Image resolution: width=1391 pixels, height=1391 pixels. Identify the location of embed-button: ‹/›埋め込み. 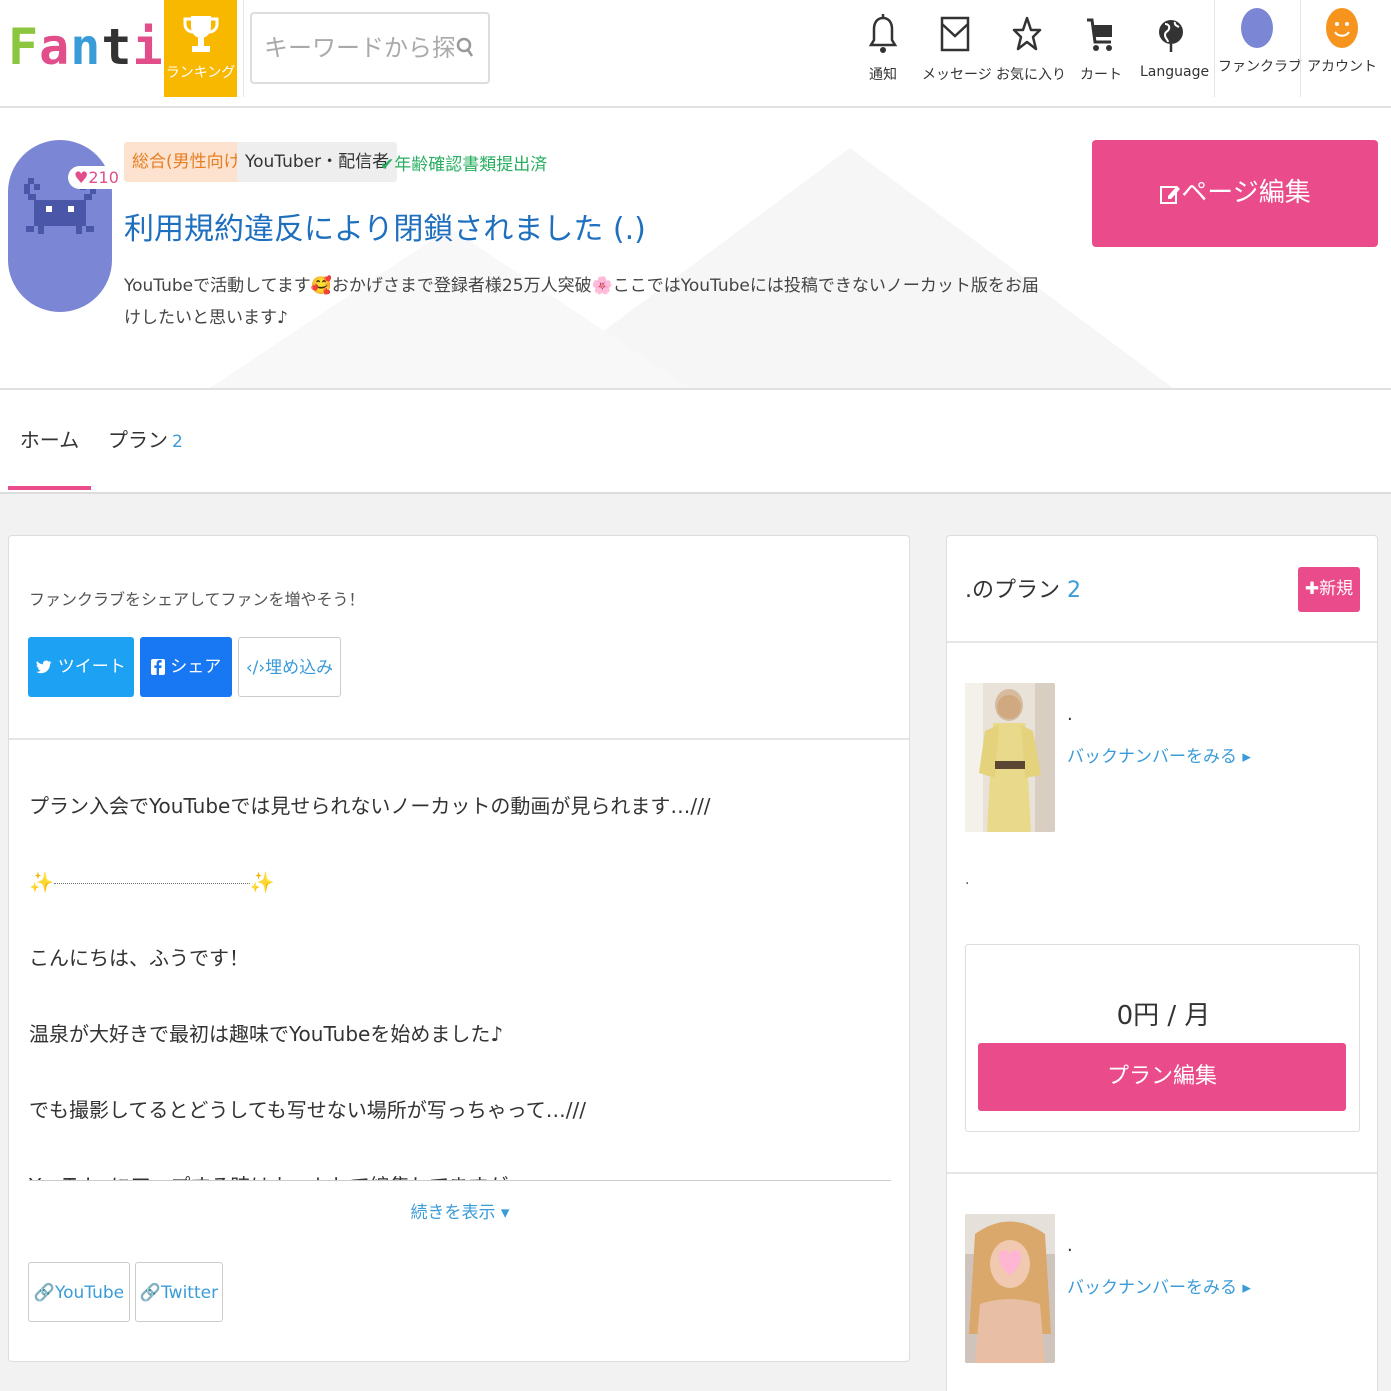
(289, 667).